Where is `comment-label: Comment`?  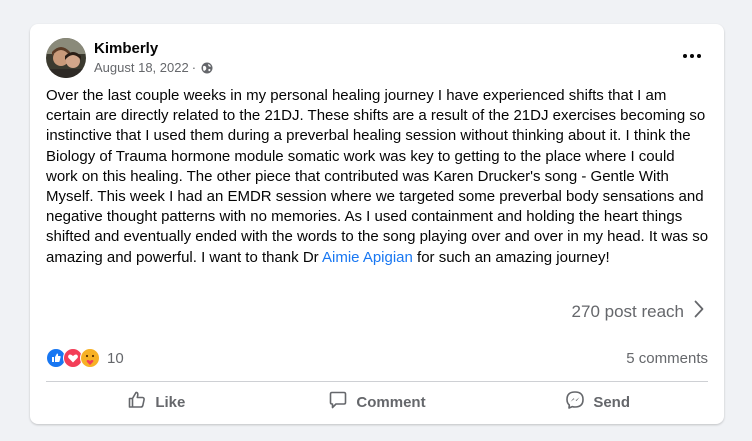 comment-label: Comment is located at coordinates (391, 402).